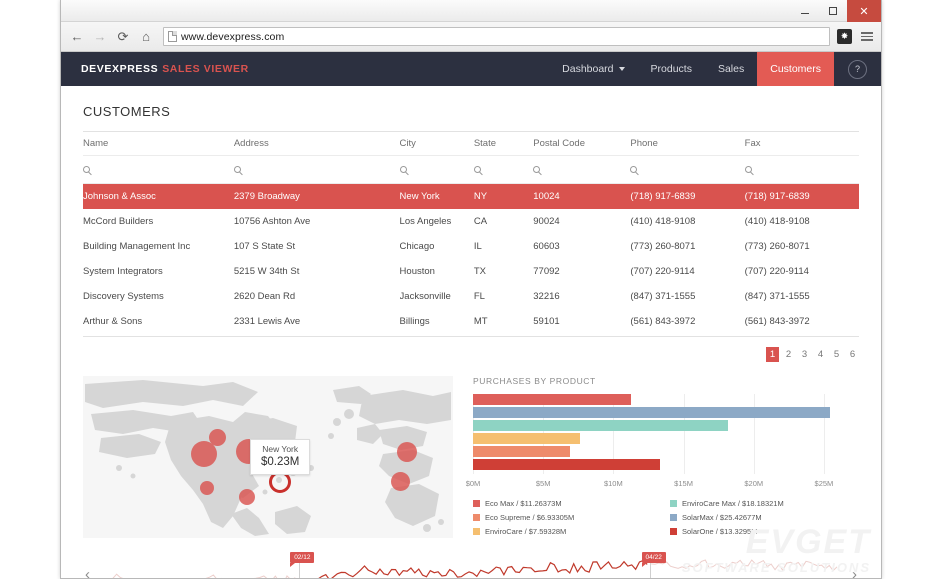  I want to click on legend-item: SolarOne / $13.3295M, so click(764, 531).